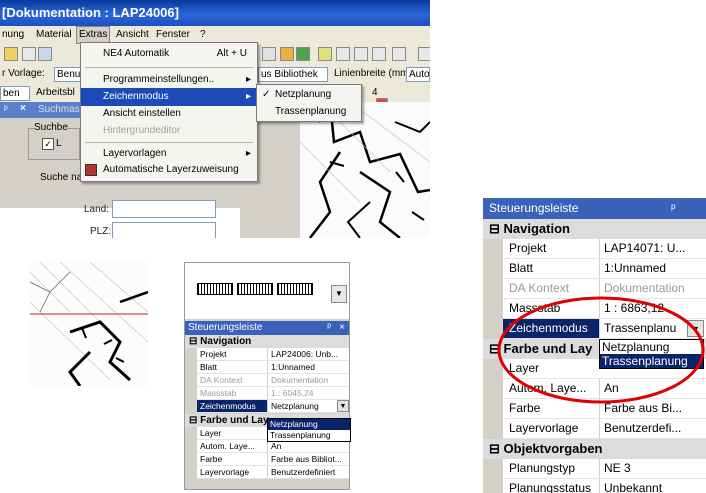 This screenshot has width=706, height=493. What do you see at coordinates (365, 170) in the screenshot?
I see `network-map-top` at bounding box center [365, 170].